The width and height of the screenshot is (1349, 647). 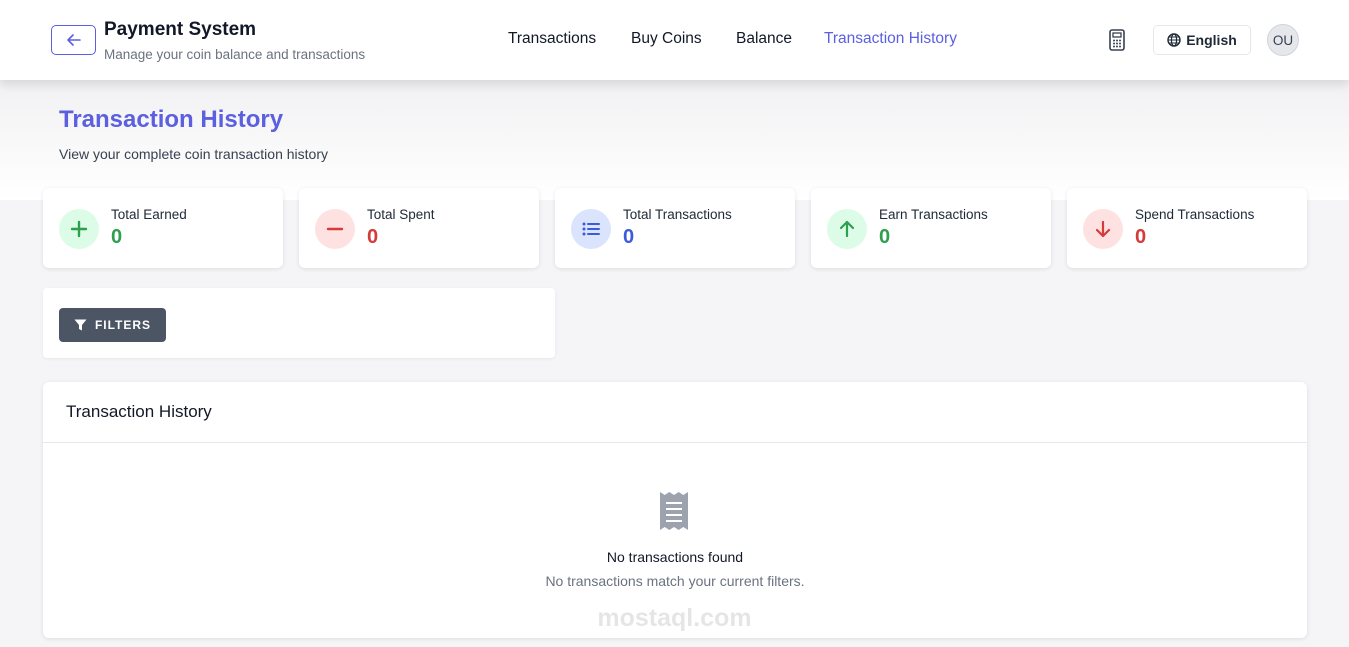 What do you see at coordinates (847, 229) in the screenshot?
I see `arrow-up-icon` at bounding box center [847, 229].